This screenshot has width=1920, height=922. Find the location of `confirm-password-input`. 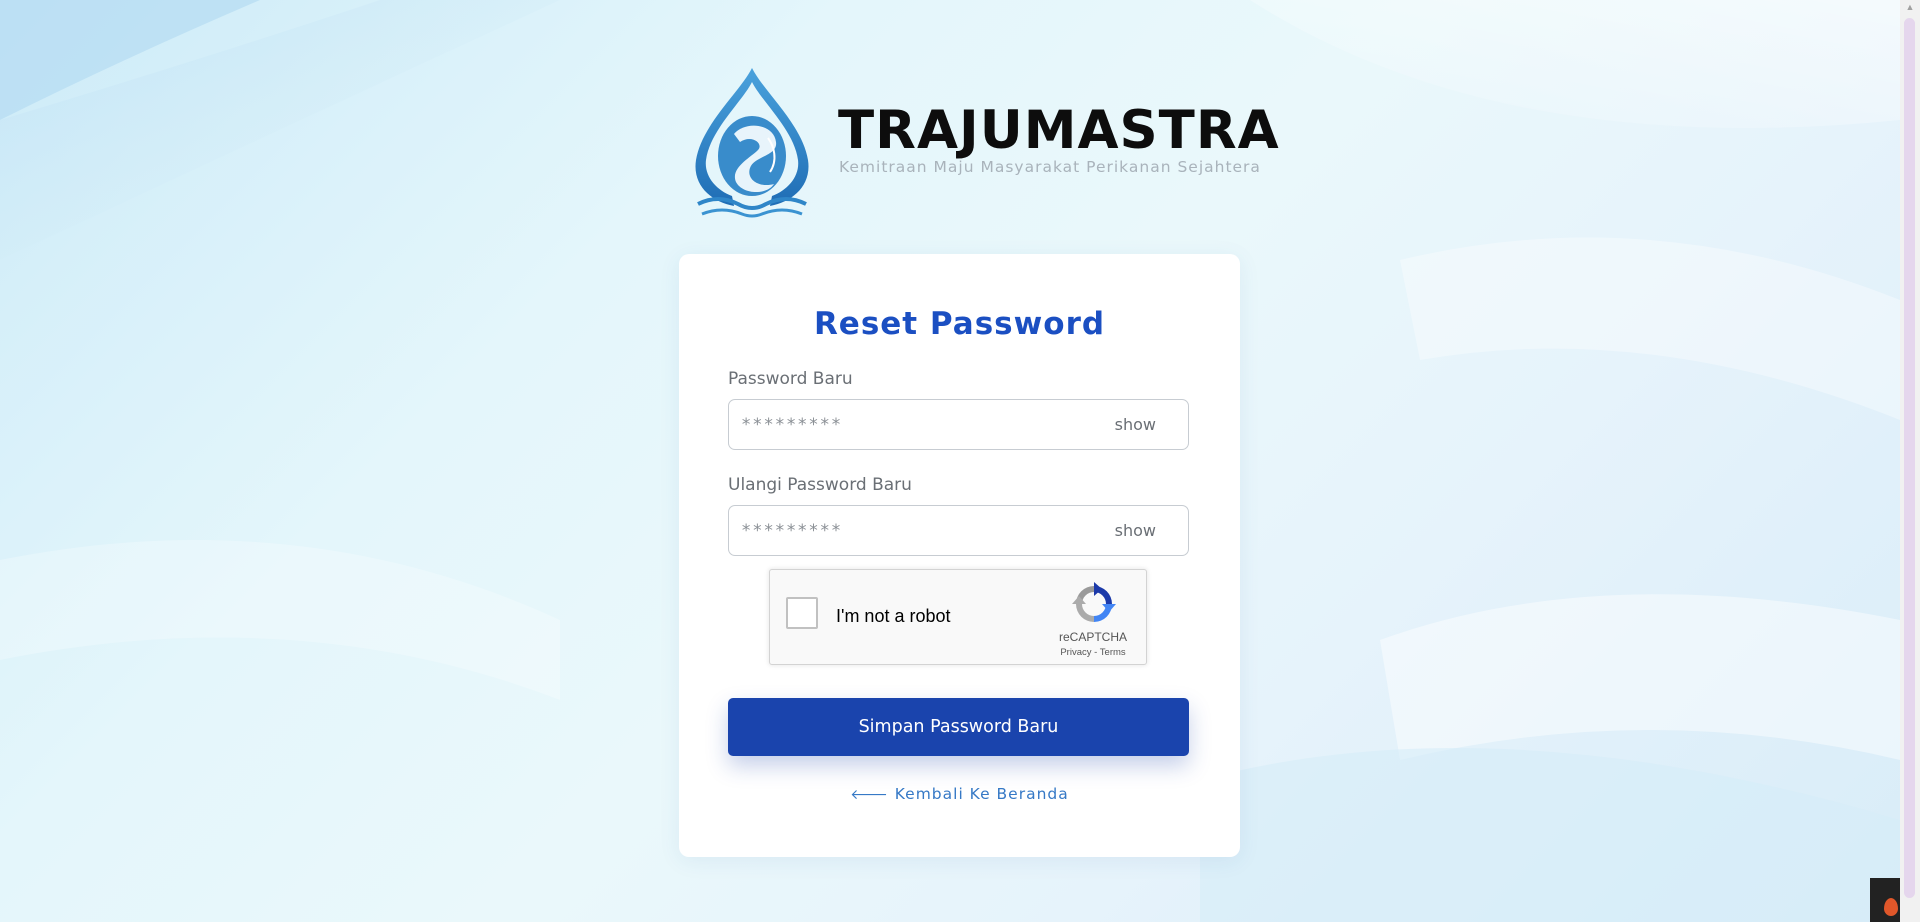

confirm-password-input is located at coordinates (921, 530).